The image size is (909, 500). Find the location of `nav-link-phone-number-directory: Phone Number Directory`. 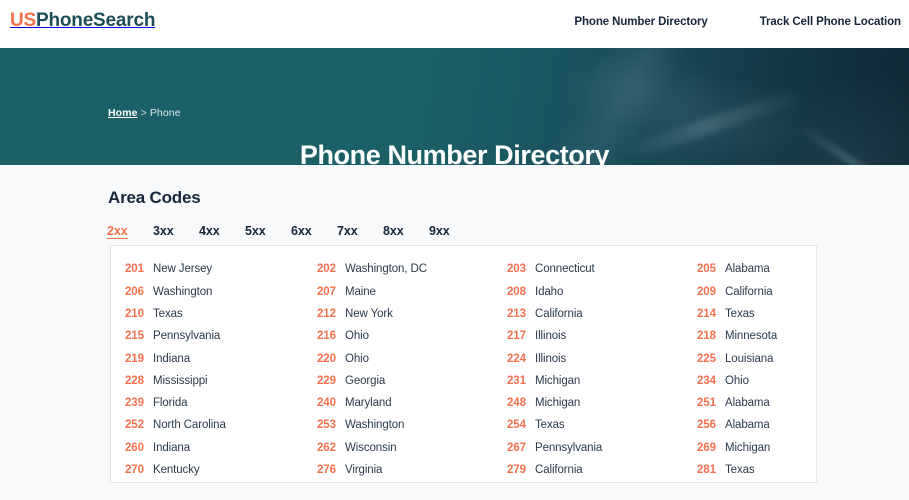

nav-link-phone-number-directory: Phone Number Directory is located at coordinates (640, 22).